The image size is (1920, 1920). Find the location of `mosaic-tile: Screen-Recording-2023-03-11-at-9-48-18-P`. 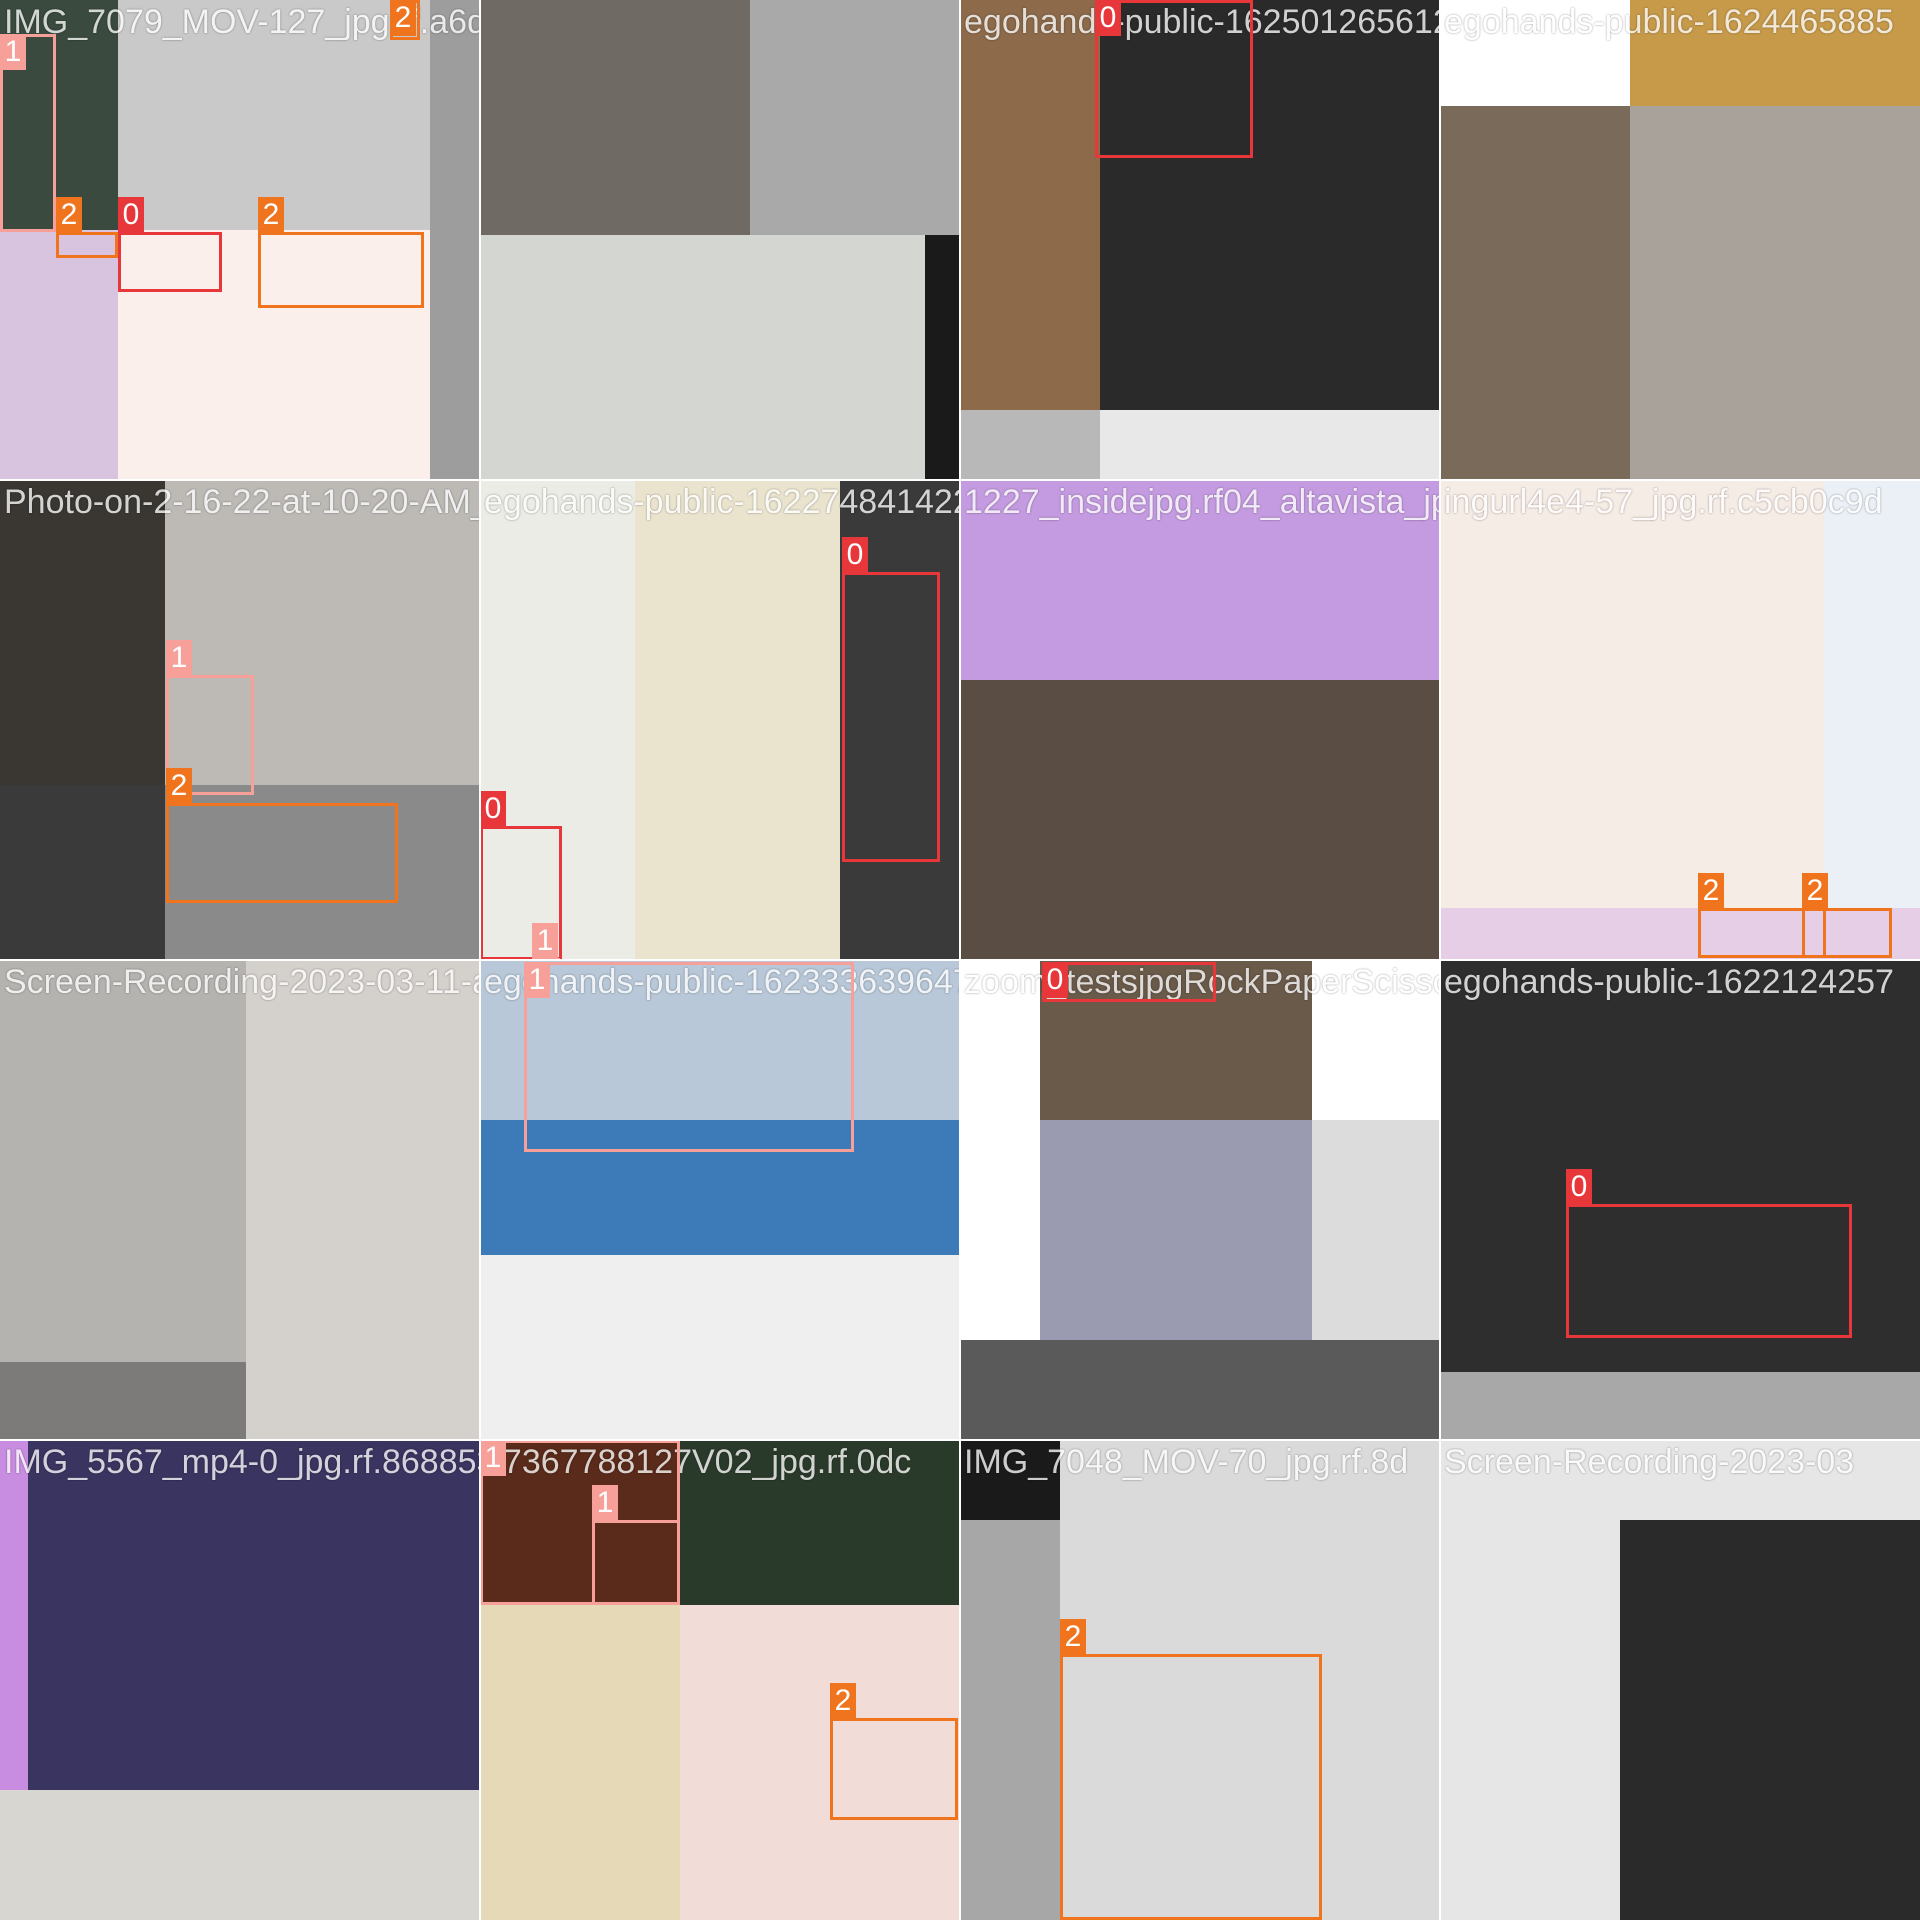

mosaic-tile: Screen-Recording-2023-03-11-at-9-48-18-P is located at coordinates (240, 1200).